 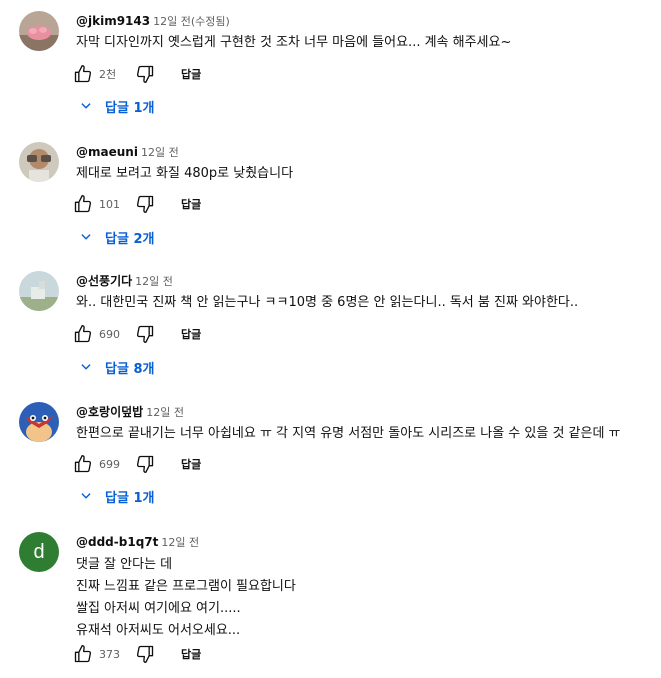 I want to click on like-count: 373, so click(x=109, y=654).